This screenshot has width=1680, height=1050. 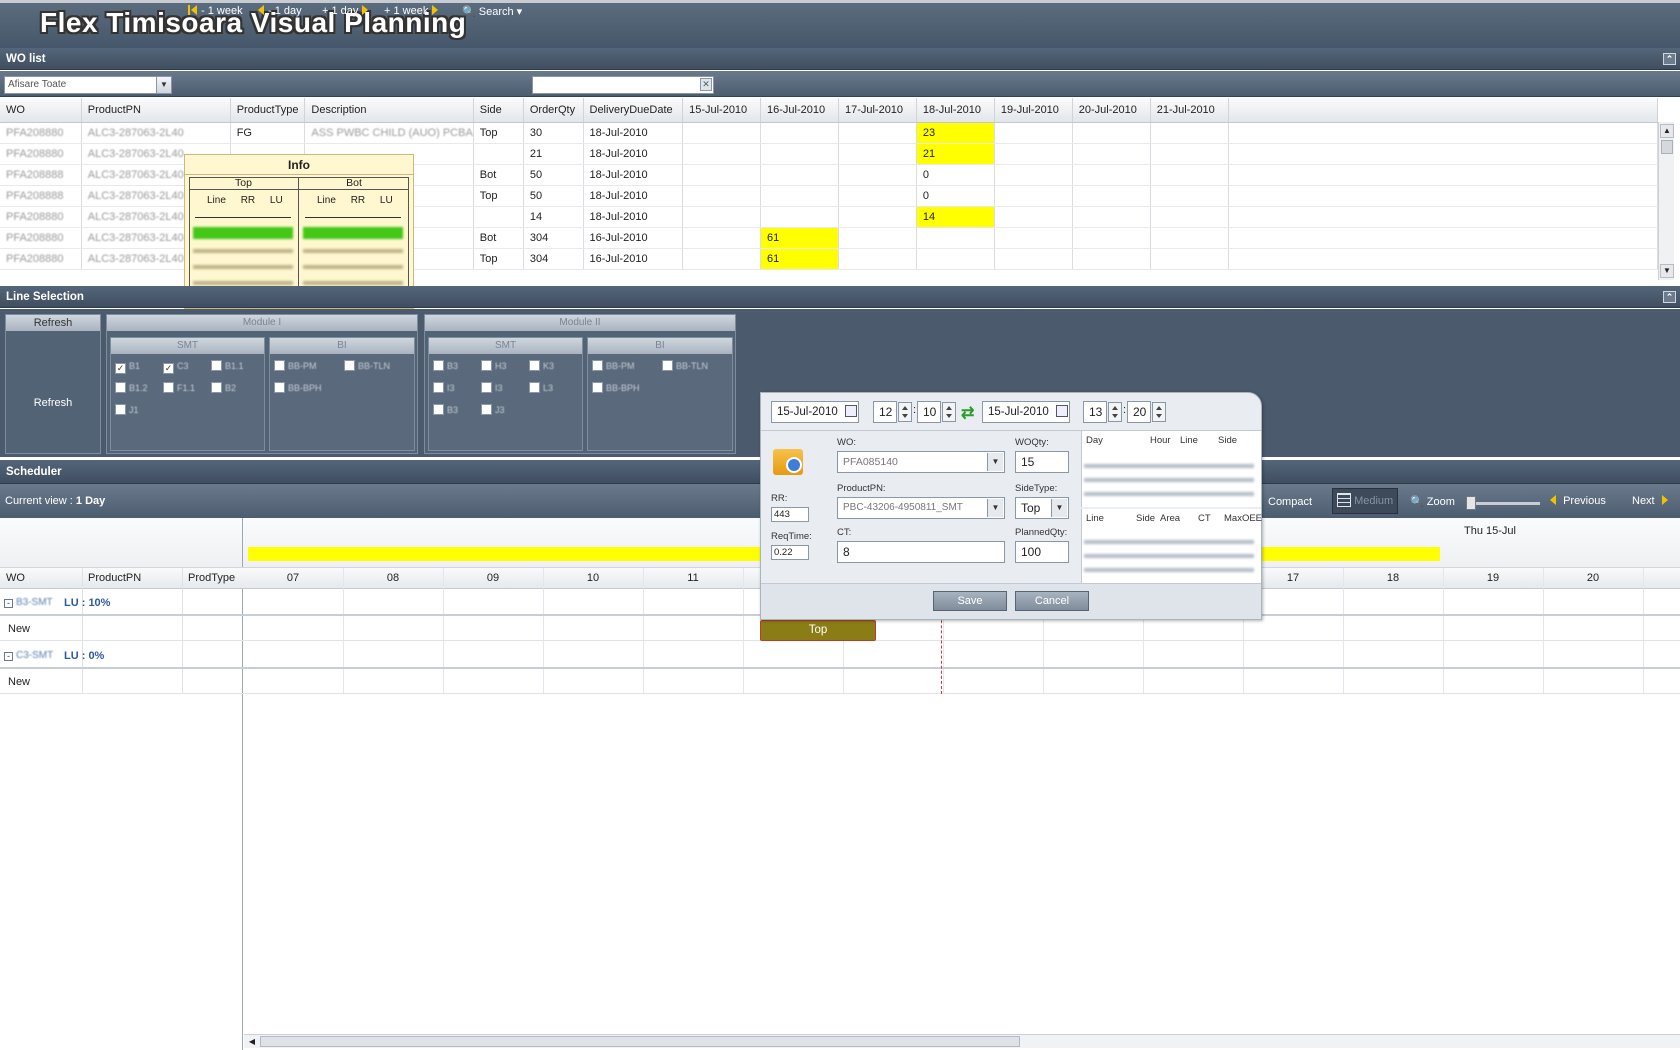 What do you see at coordinates (127, 410) in the screenshot?
I see `line-checkbox: J1` at bounding box center [127, 410].